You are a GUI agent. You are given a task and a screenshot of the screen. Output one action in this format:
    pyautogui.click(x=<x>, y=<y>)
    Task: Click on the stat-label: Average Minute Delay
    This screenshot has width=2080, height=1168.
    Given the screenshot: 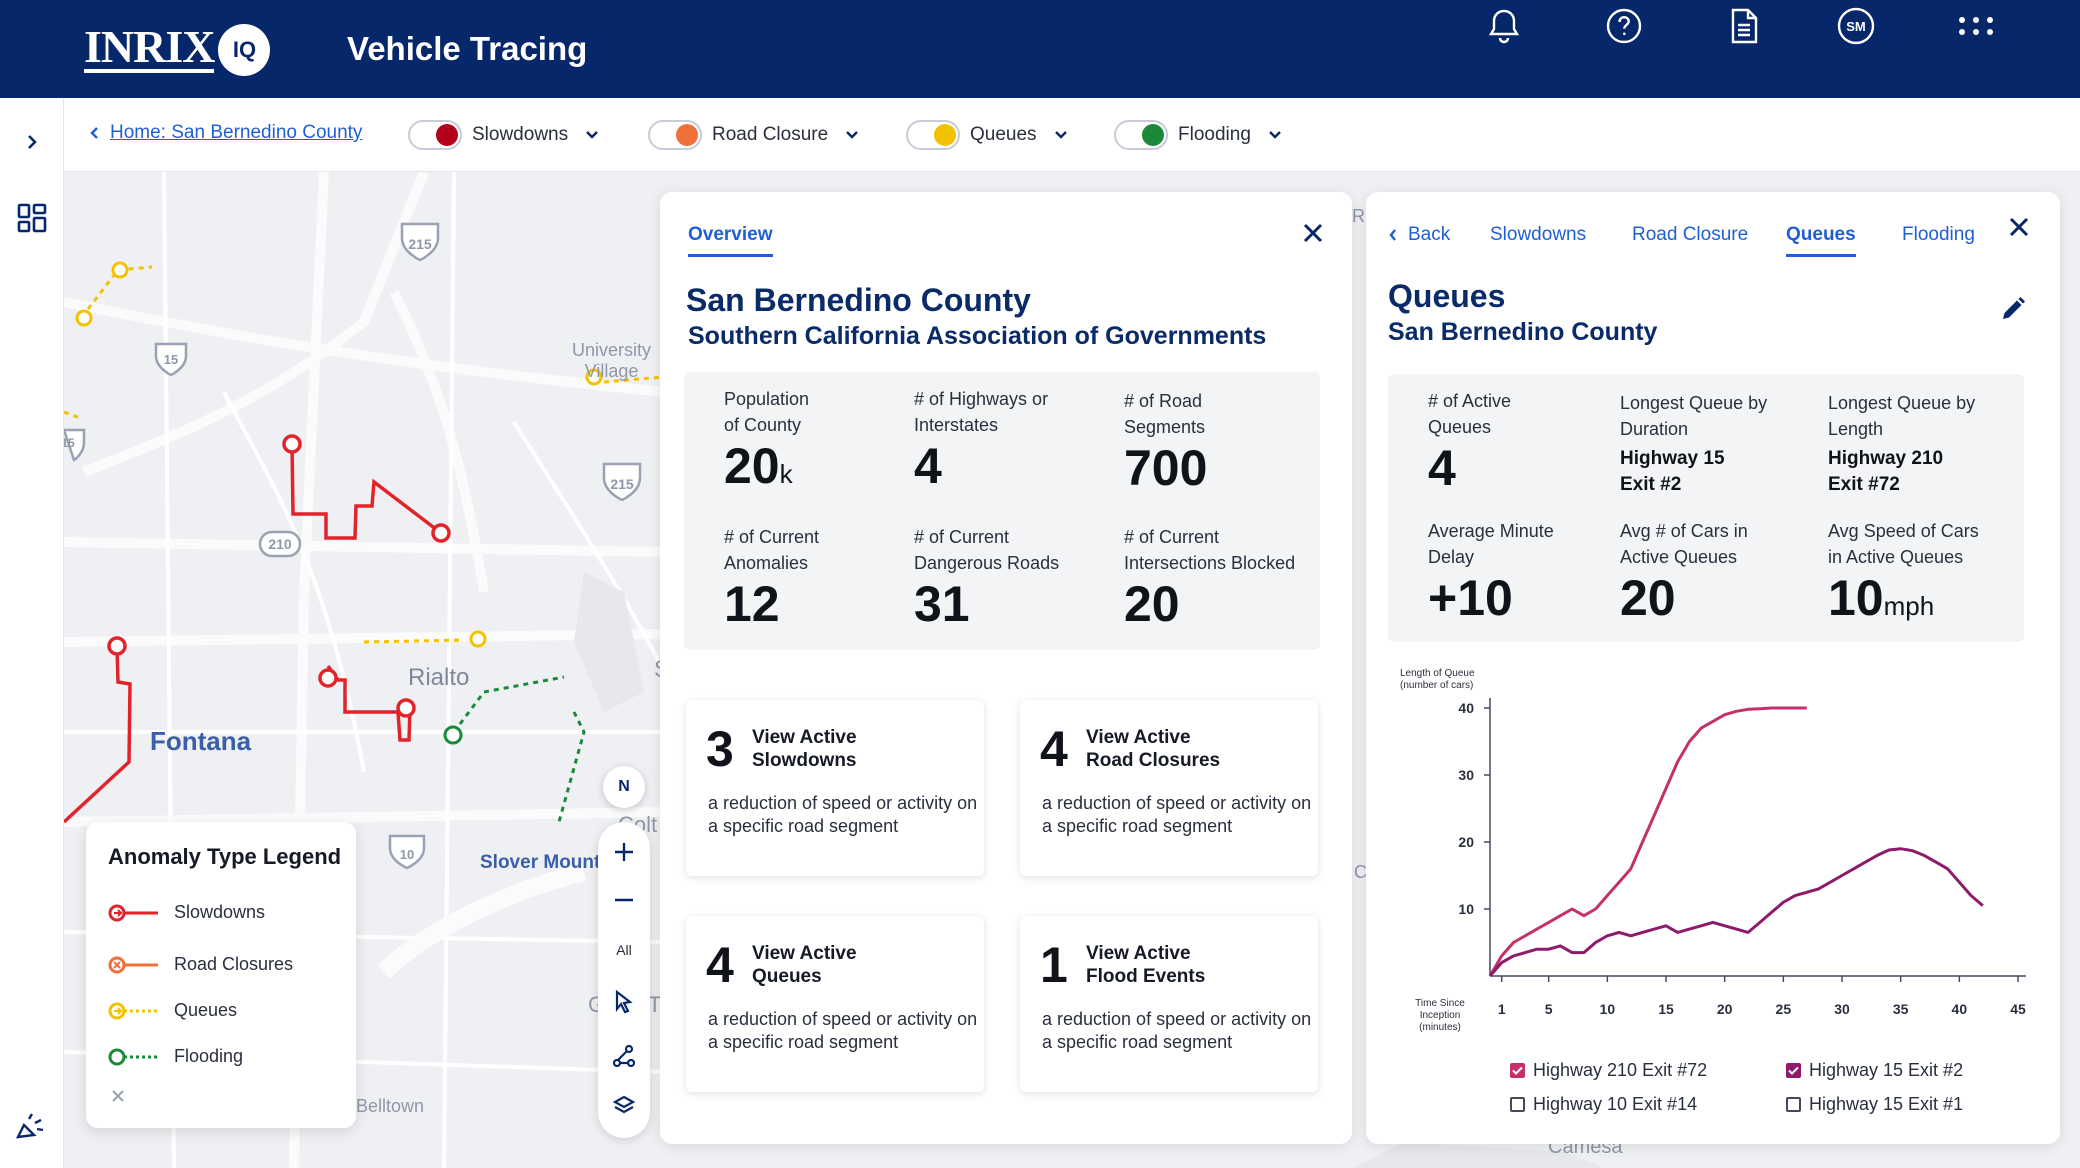 What is the action you would take?
    pyautogui.click(x=1491, y=544)
    